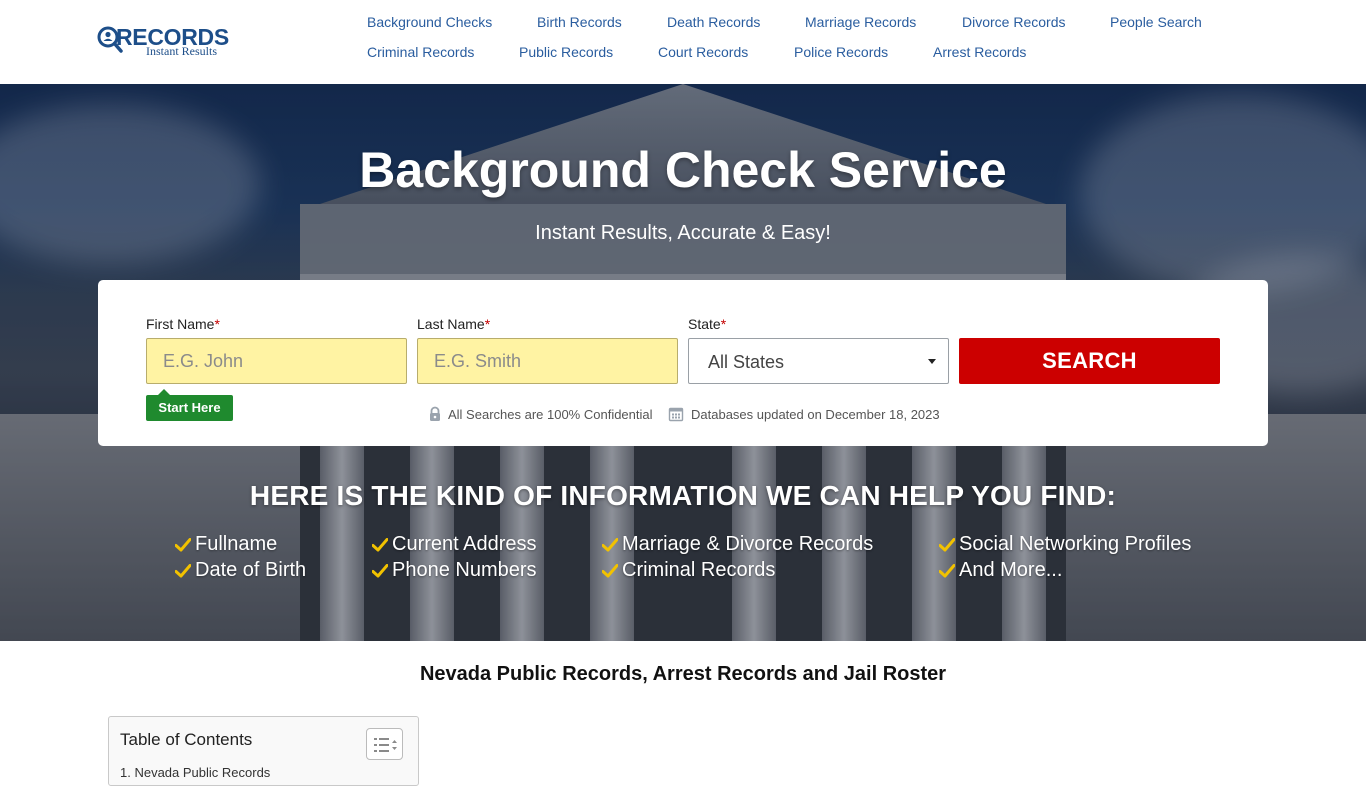  I want to click on info-item-fullname: Fullname, so click(236, 544).